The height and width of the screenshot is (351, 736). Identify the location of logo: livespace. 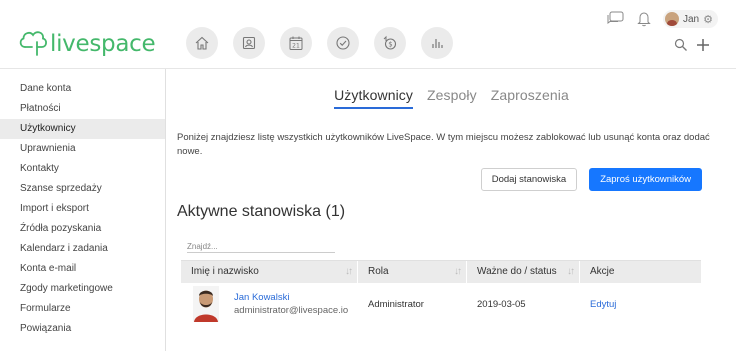
(87, 39).